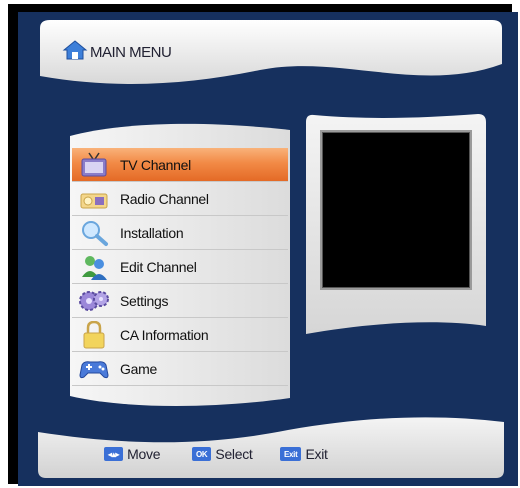 The width and height of the screenshot is (520, 488). I want to click on menu-item-installation: Installation, so click(180, 233).